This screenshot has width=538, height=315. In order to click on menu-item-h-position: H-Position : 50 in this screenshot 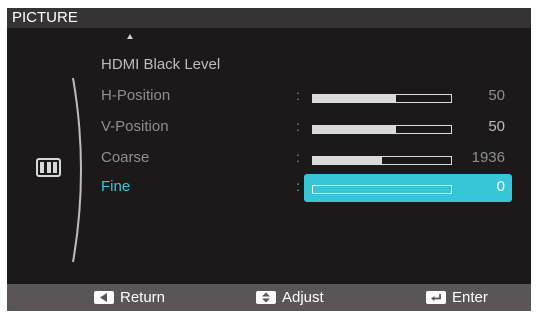, I will do `click(269, 97)`.